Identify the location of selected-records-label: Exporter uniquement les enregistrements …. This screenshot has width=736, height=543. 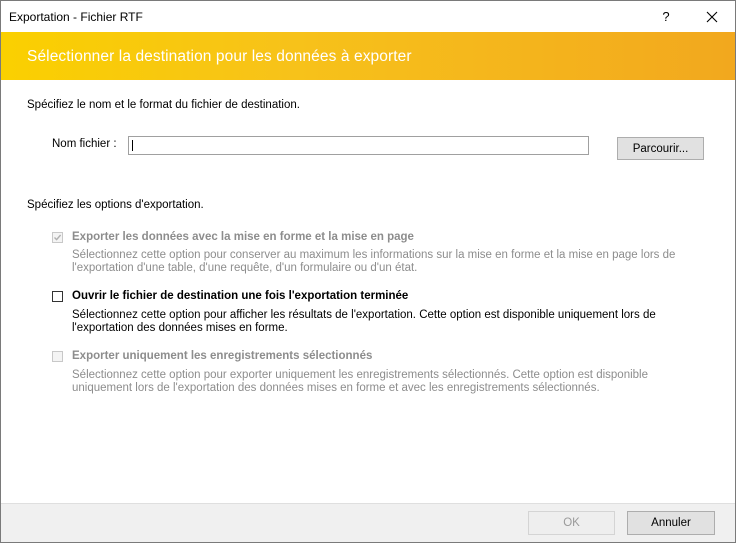
(222, 356).